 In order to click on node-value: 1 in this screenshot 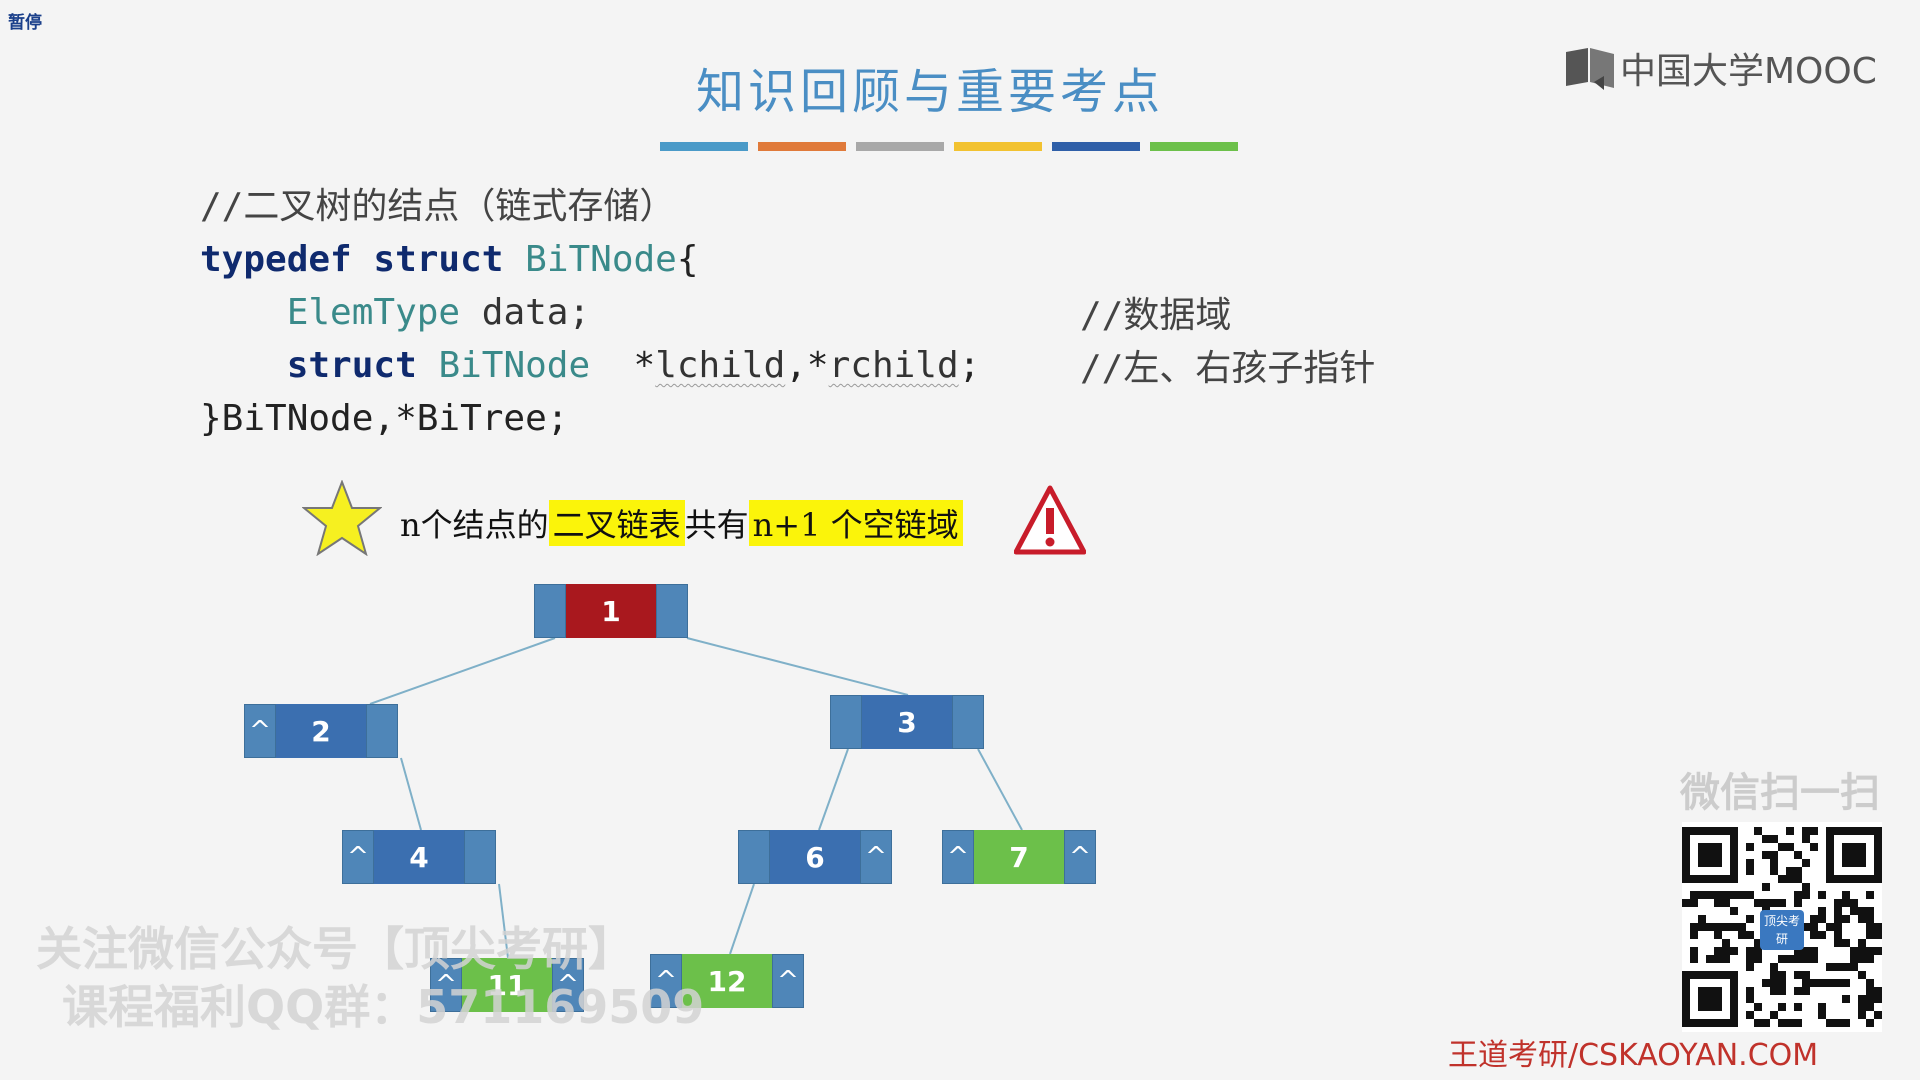, I will do `click(611, 611)`.